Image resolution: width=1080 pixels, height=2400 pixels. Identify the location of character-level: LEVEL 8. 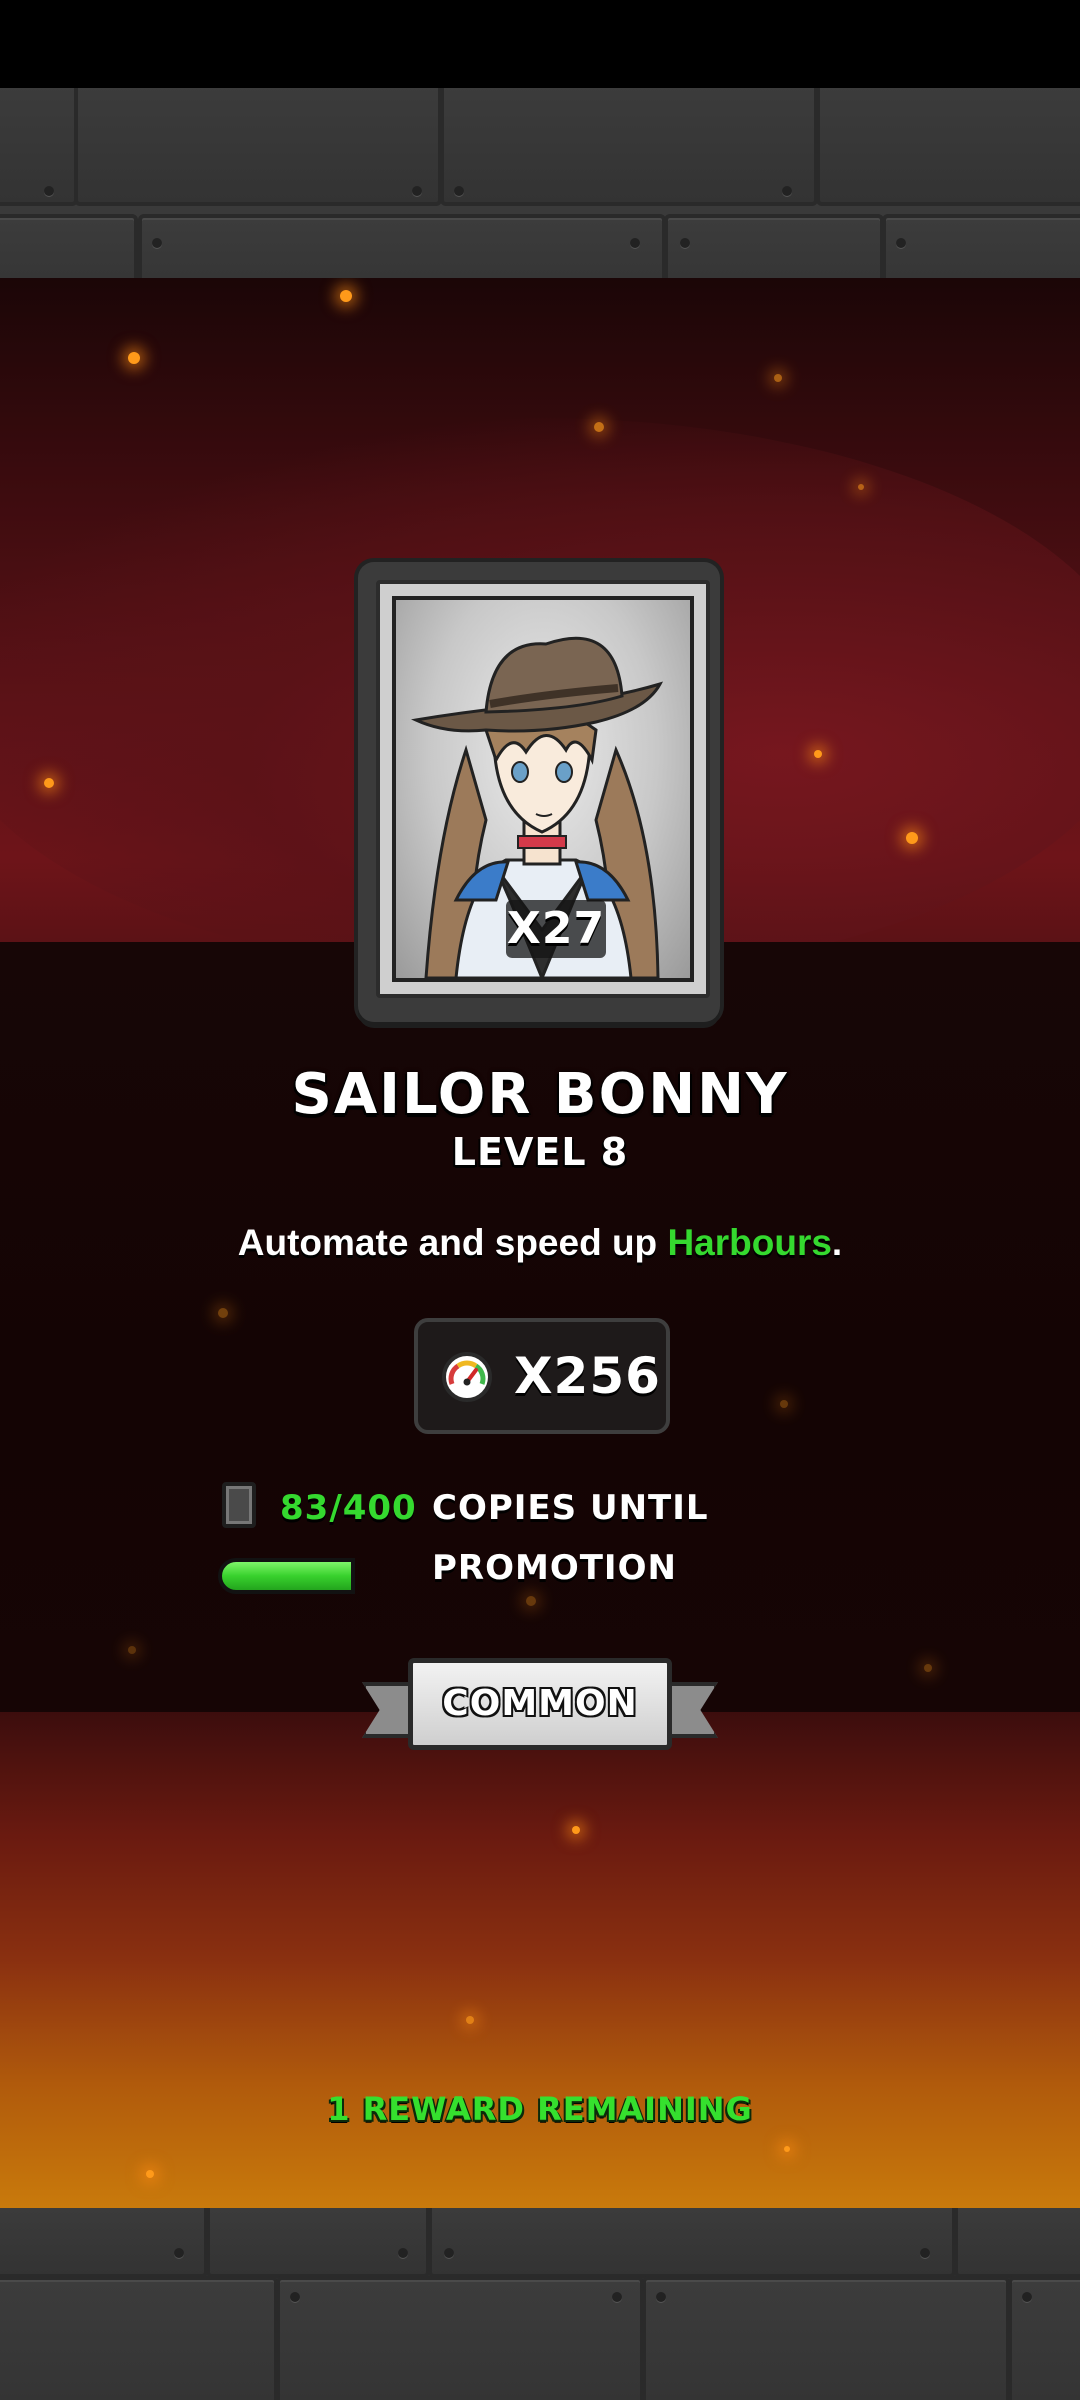
(540, 1152).